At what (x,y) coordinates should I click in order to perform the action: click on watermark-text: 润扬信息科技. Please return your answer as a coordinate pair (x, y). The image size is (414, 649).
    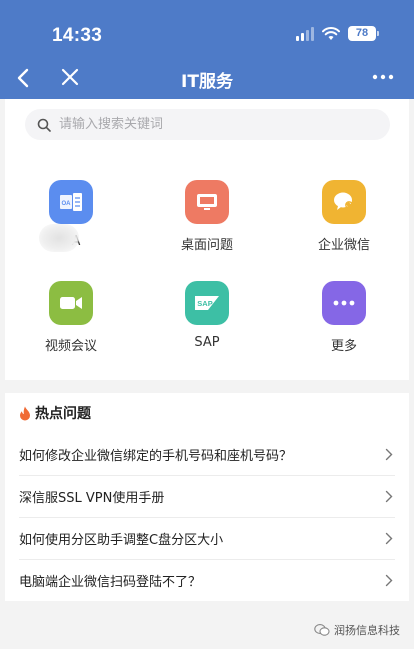
    Looking at the image, I should click on (367, 630).